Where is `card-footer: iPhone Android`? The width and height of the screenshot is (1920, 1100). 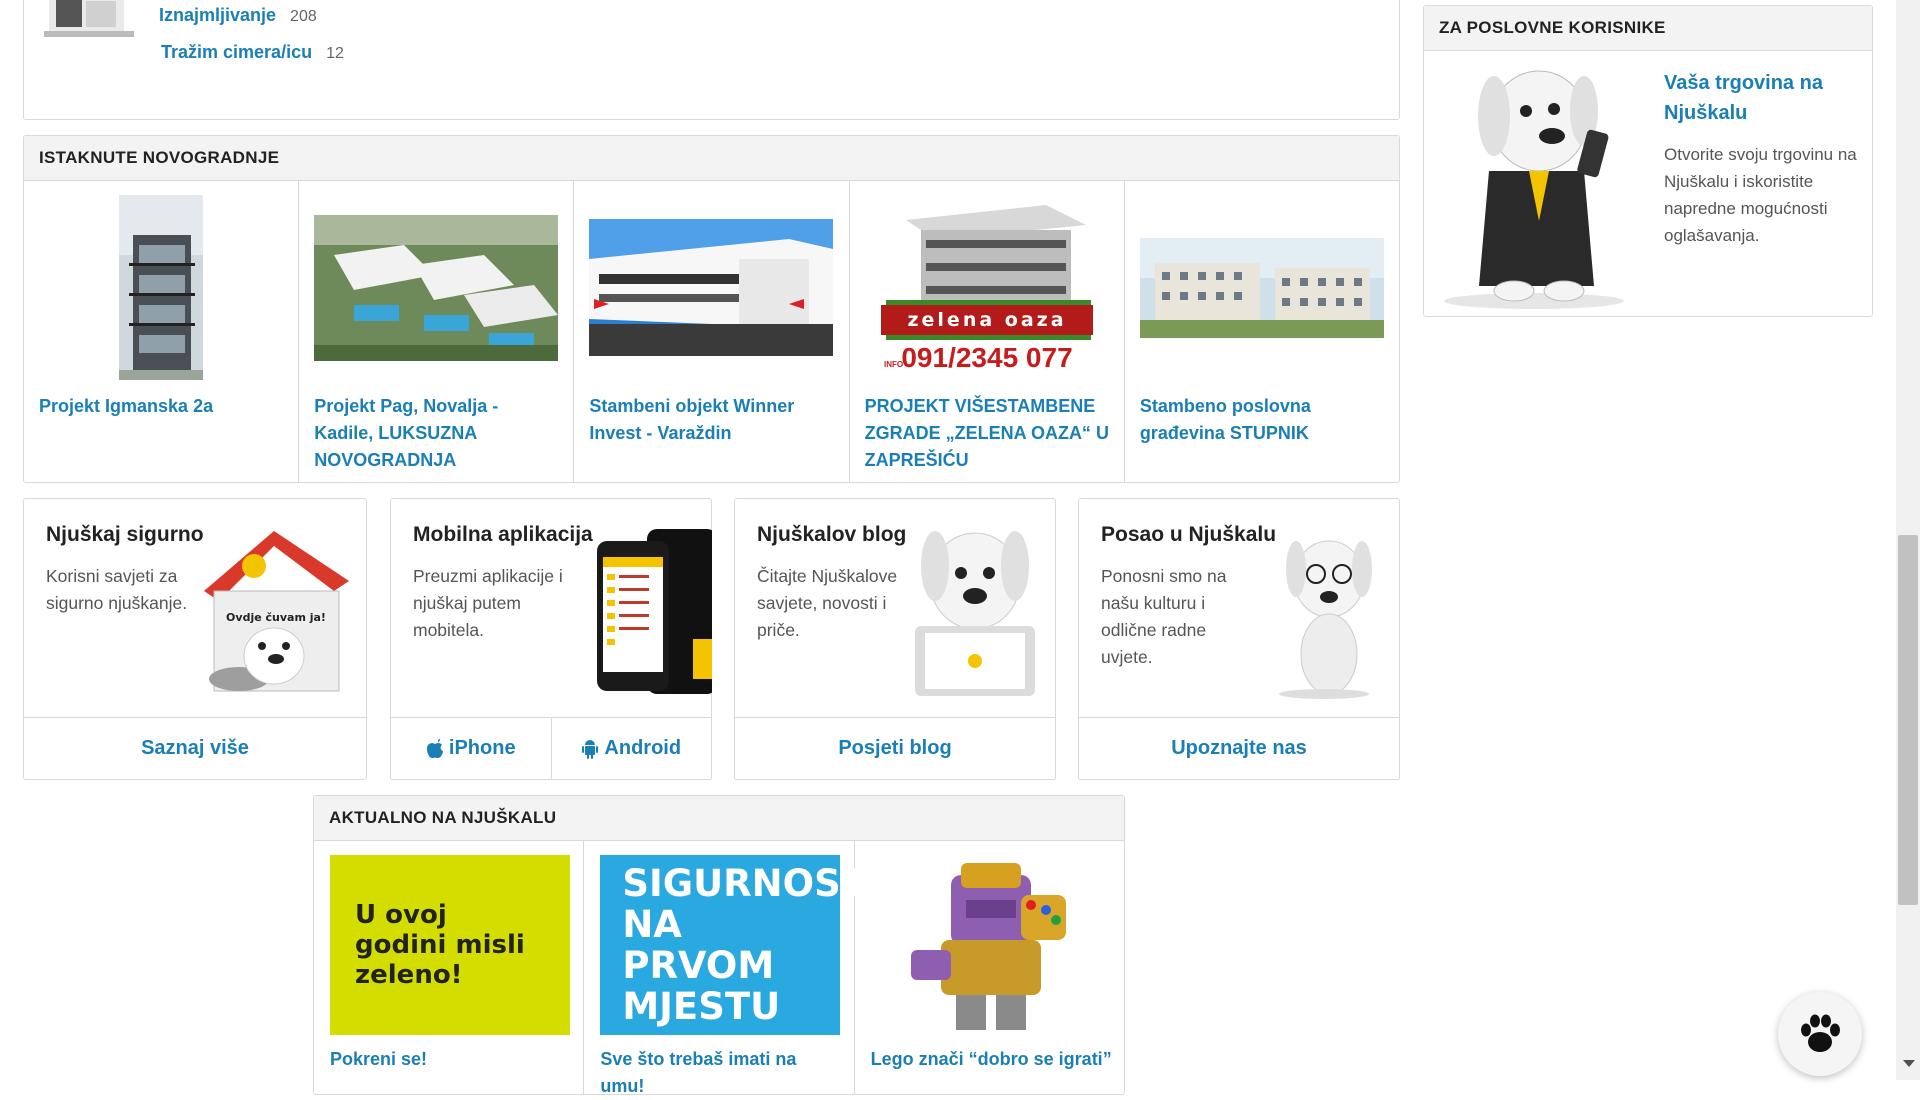 card-footer: iPhone Android is located at coordinates (551, 748).